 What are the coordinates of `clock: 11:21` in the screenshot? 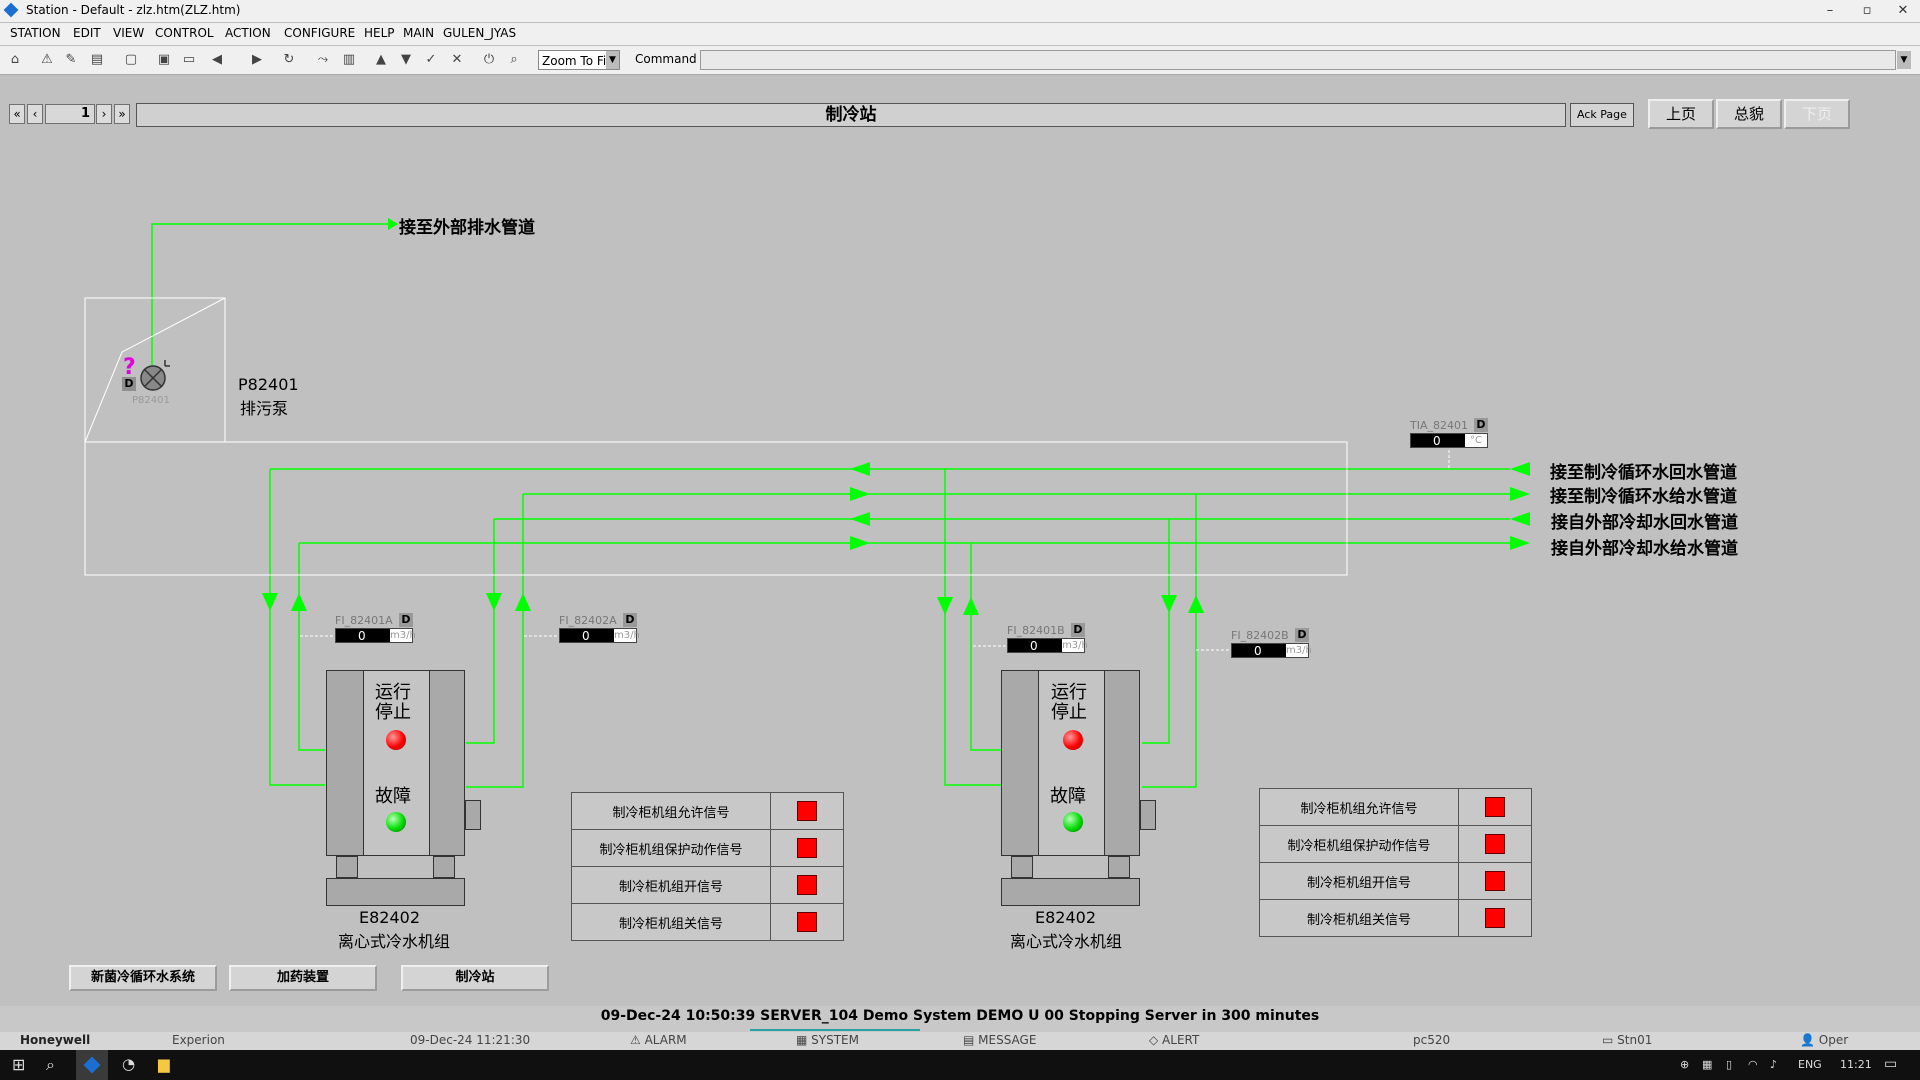 It's located at (1856, 1064).